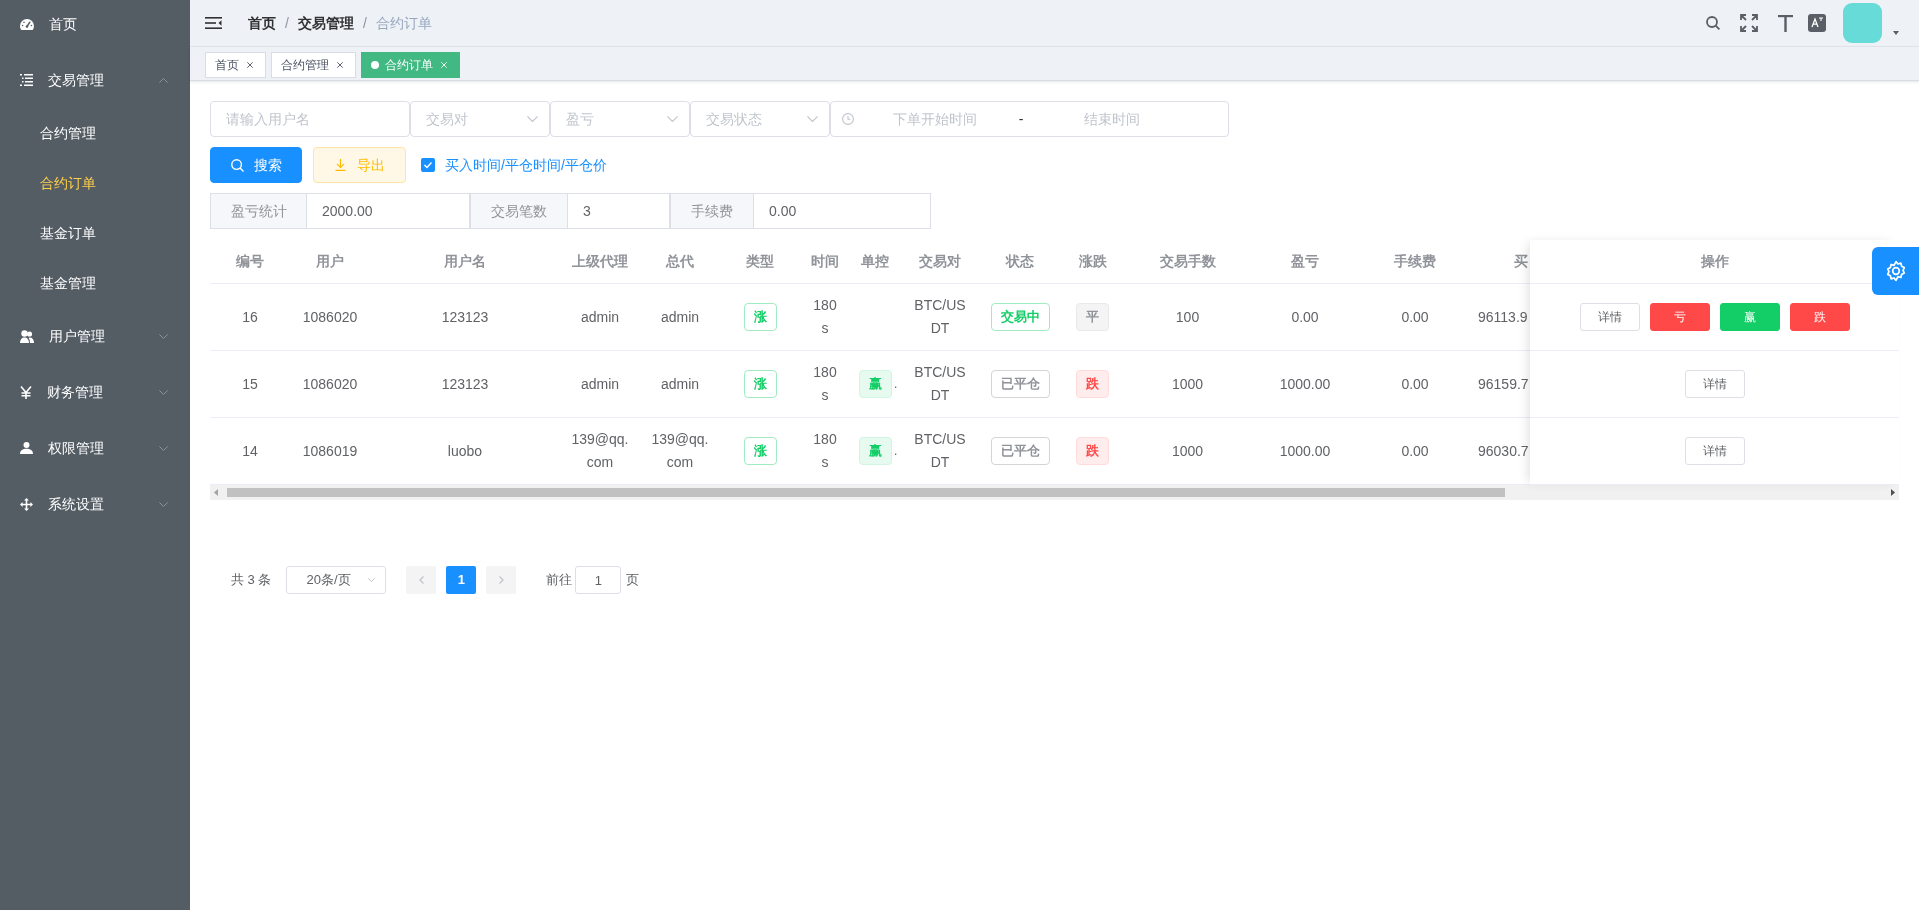 The width and height of the screenshot is (1919, 910). I want to click on menu-icon, so click(213, 23).